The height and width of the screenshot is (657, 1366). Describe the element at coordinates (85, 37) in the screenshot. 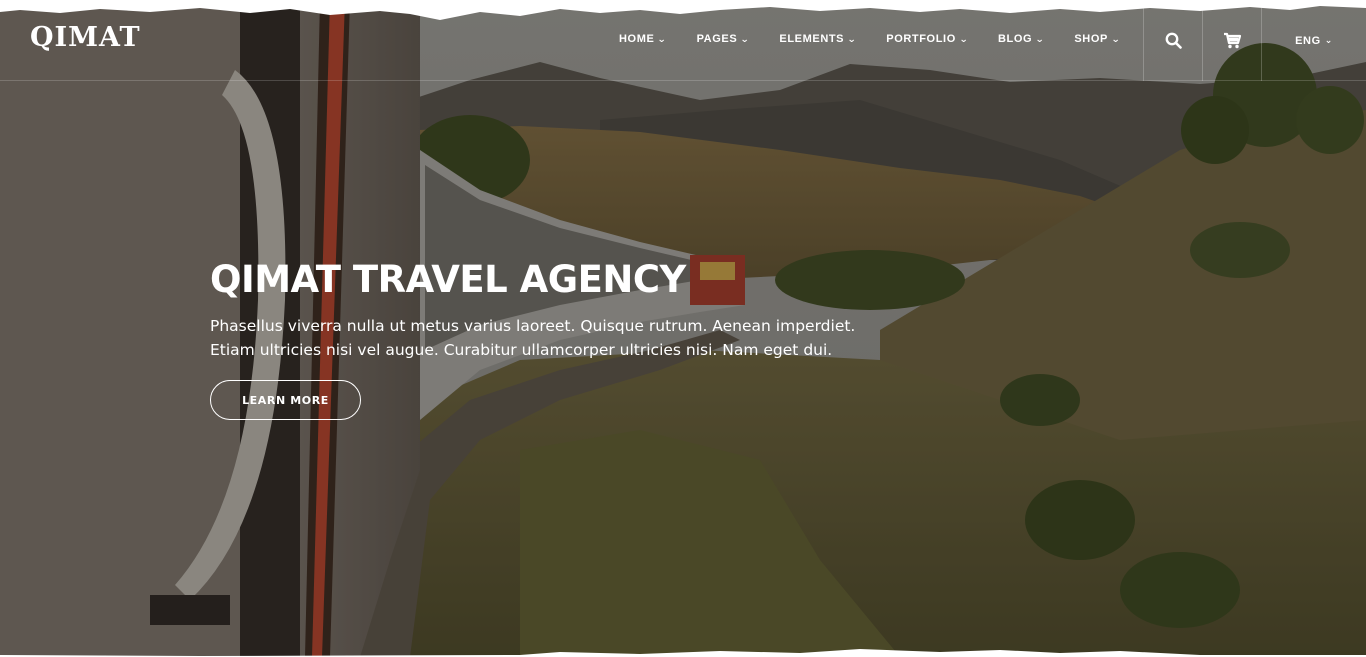

I see `site-logo: QIMAT` at that location.